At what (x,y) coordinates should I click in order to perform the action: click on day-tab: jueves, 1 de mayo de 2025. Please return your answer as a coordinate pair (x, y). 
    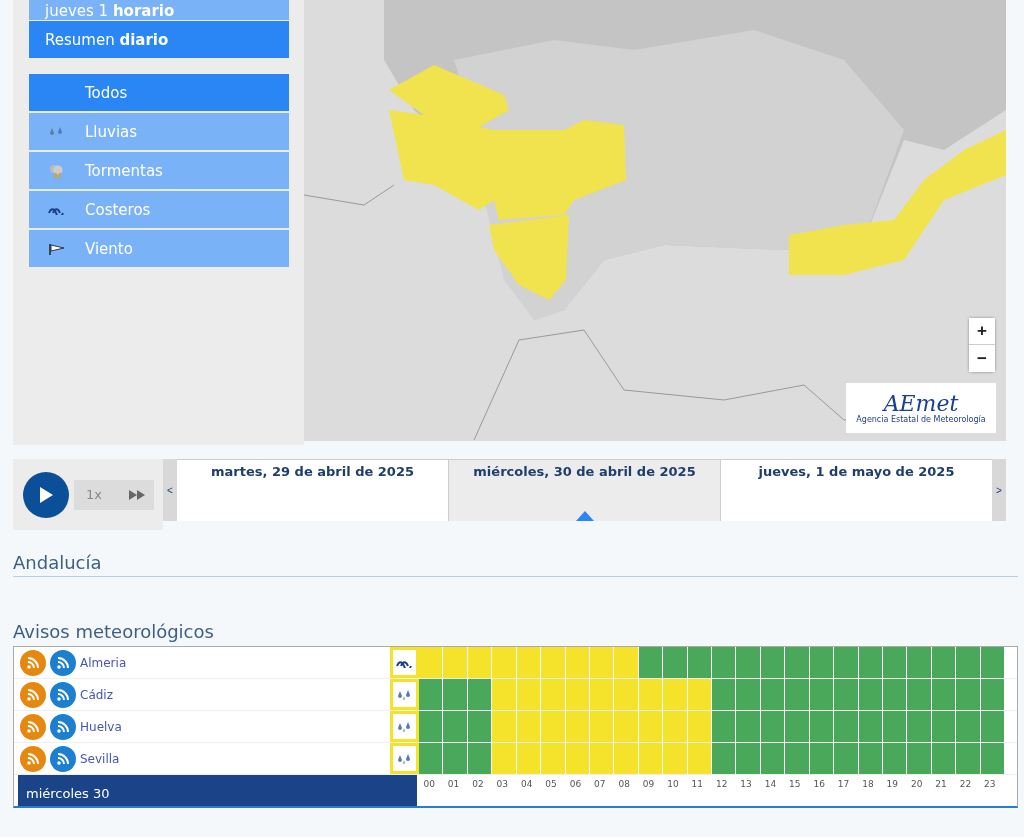
    Looking at the image, I should click on (856, 490).